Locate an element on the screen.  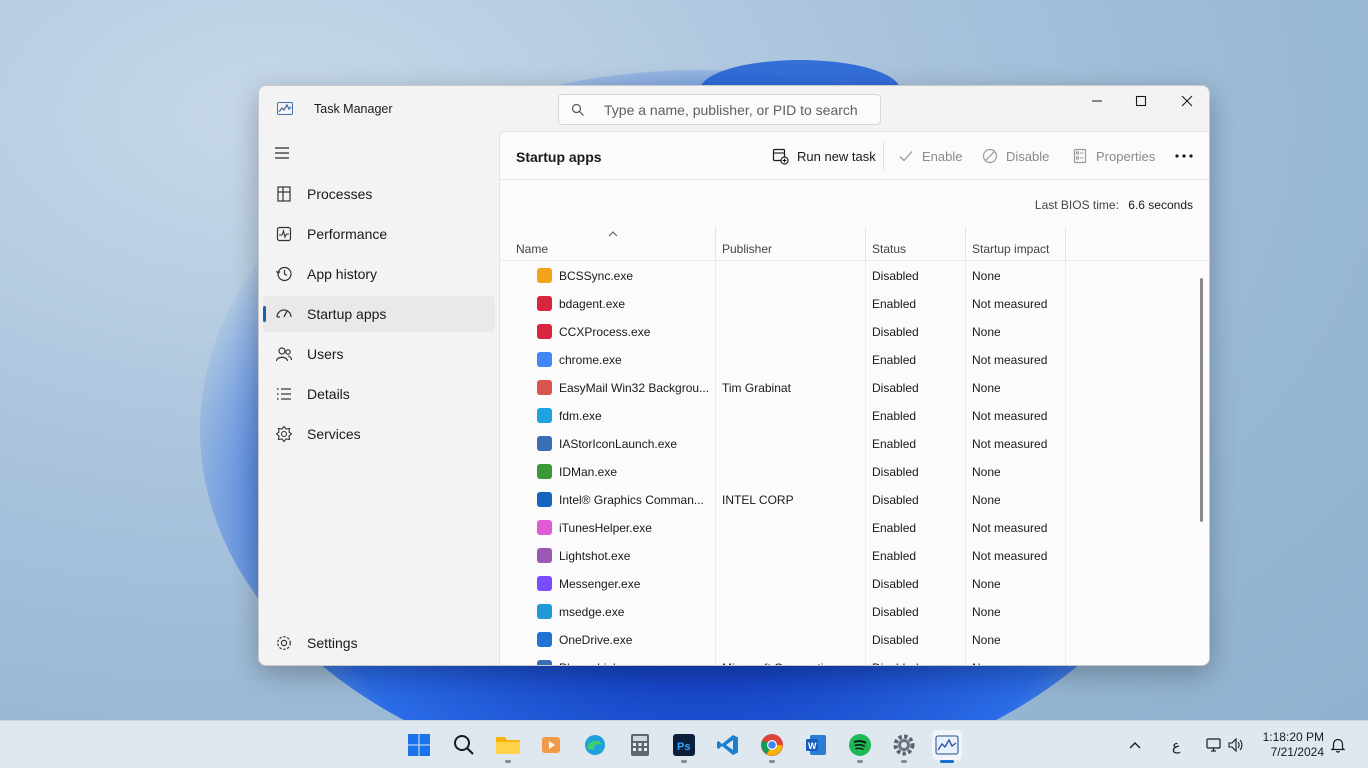
table-row: fdm.exe Enabled Not measured is located at coordinates (848, 416).